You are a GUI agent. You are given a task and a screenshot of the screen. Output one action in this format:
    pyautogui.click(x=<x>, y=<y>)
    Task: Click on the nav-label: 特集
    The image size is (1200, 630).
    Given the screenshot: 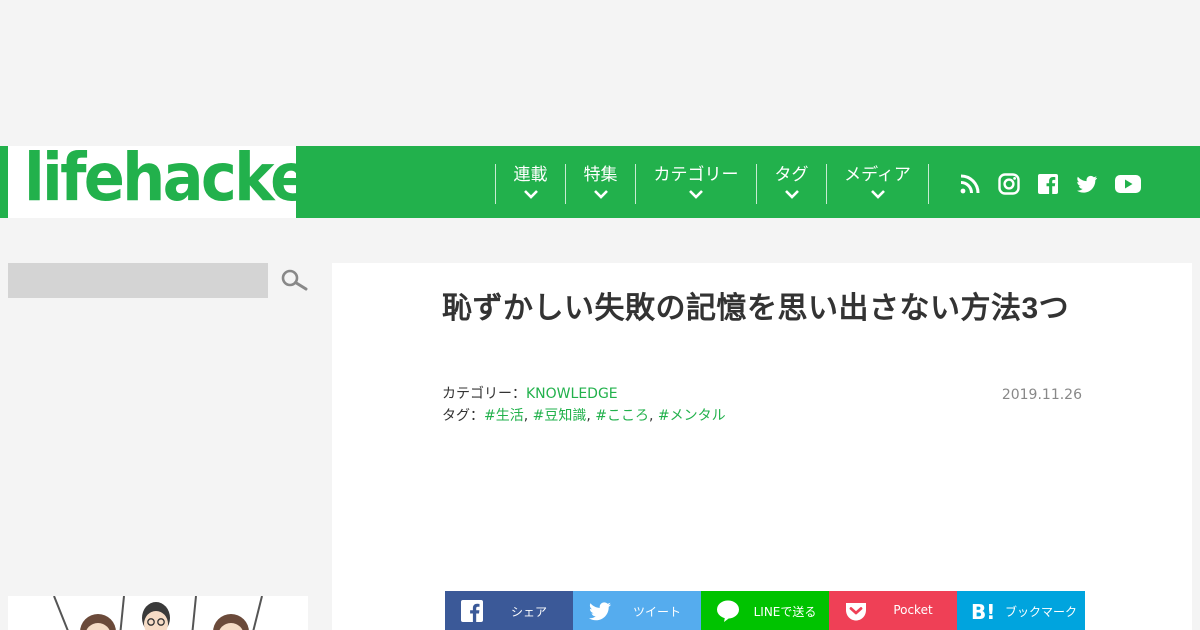 What is the action you would take?
    pyautogui.click(x=600, y=175)
    